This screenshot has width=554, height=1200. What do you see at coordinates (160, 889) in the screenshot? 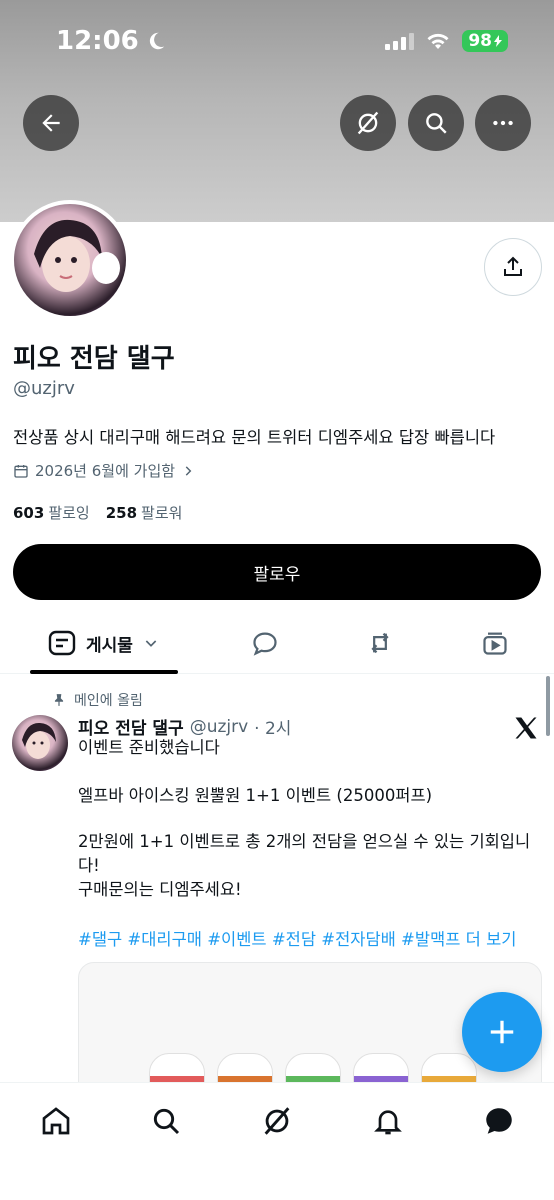
I see `post-line-5: 구매문의는 디엠주세요!` at bounding box center [160, 889].